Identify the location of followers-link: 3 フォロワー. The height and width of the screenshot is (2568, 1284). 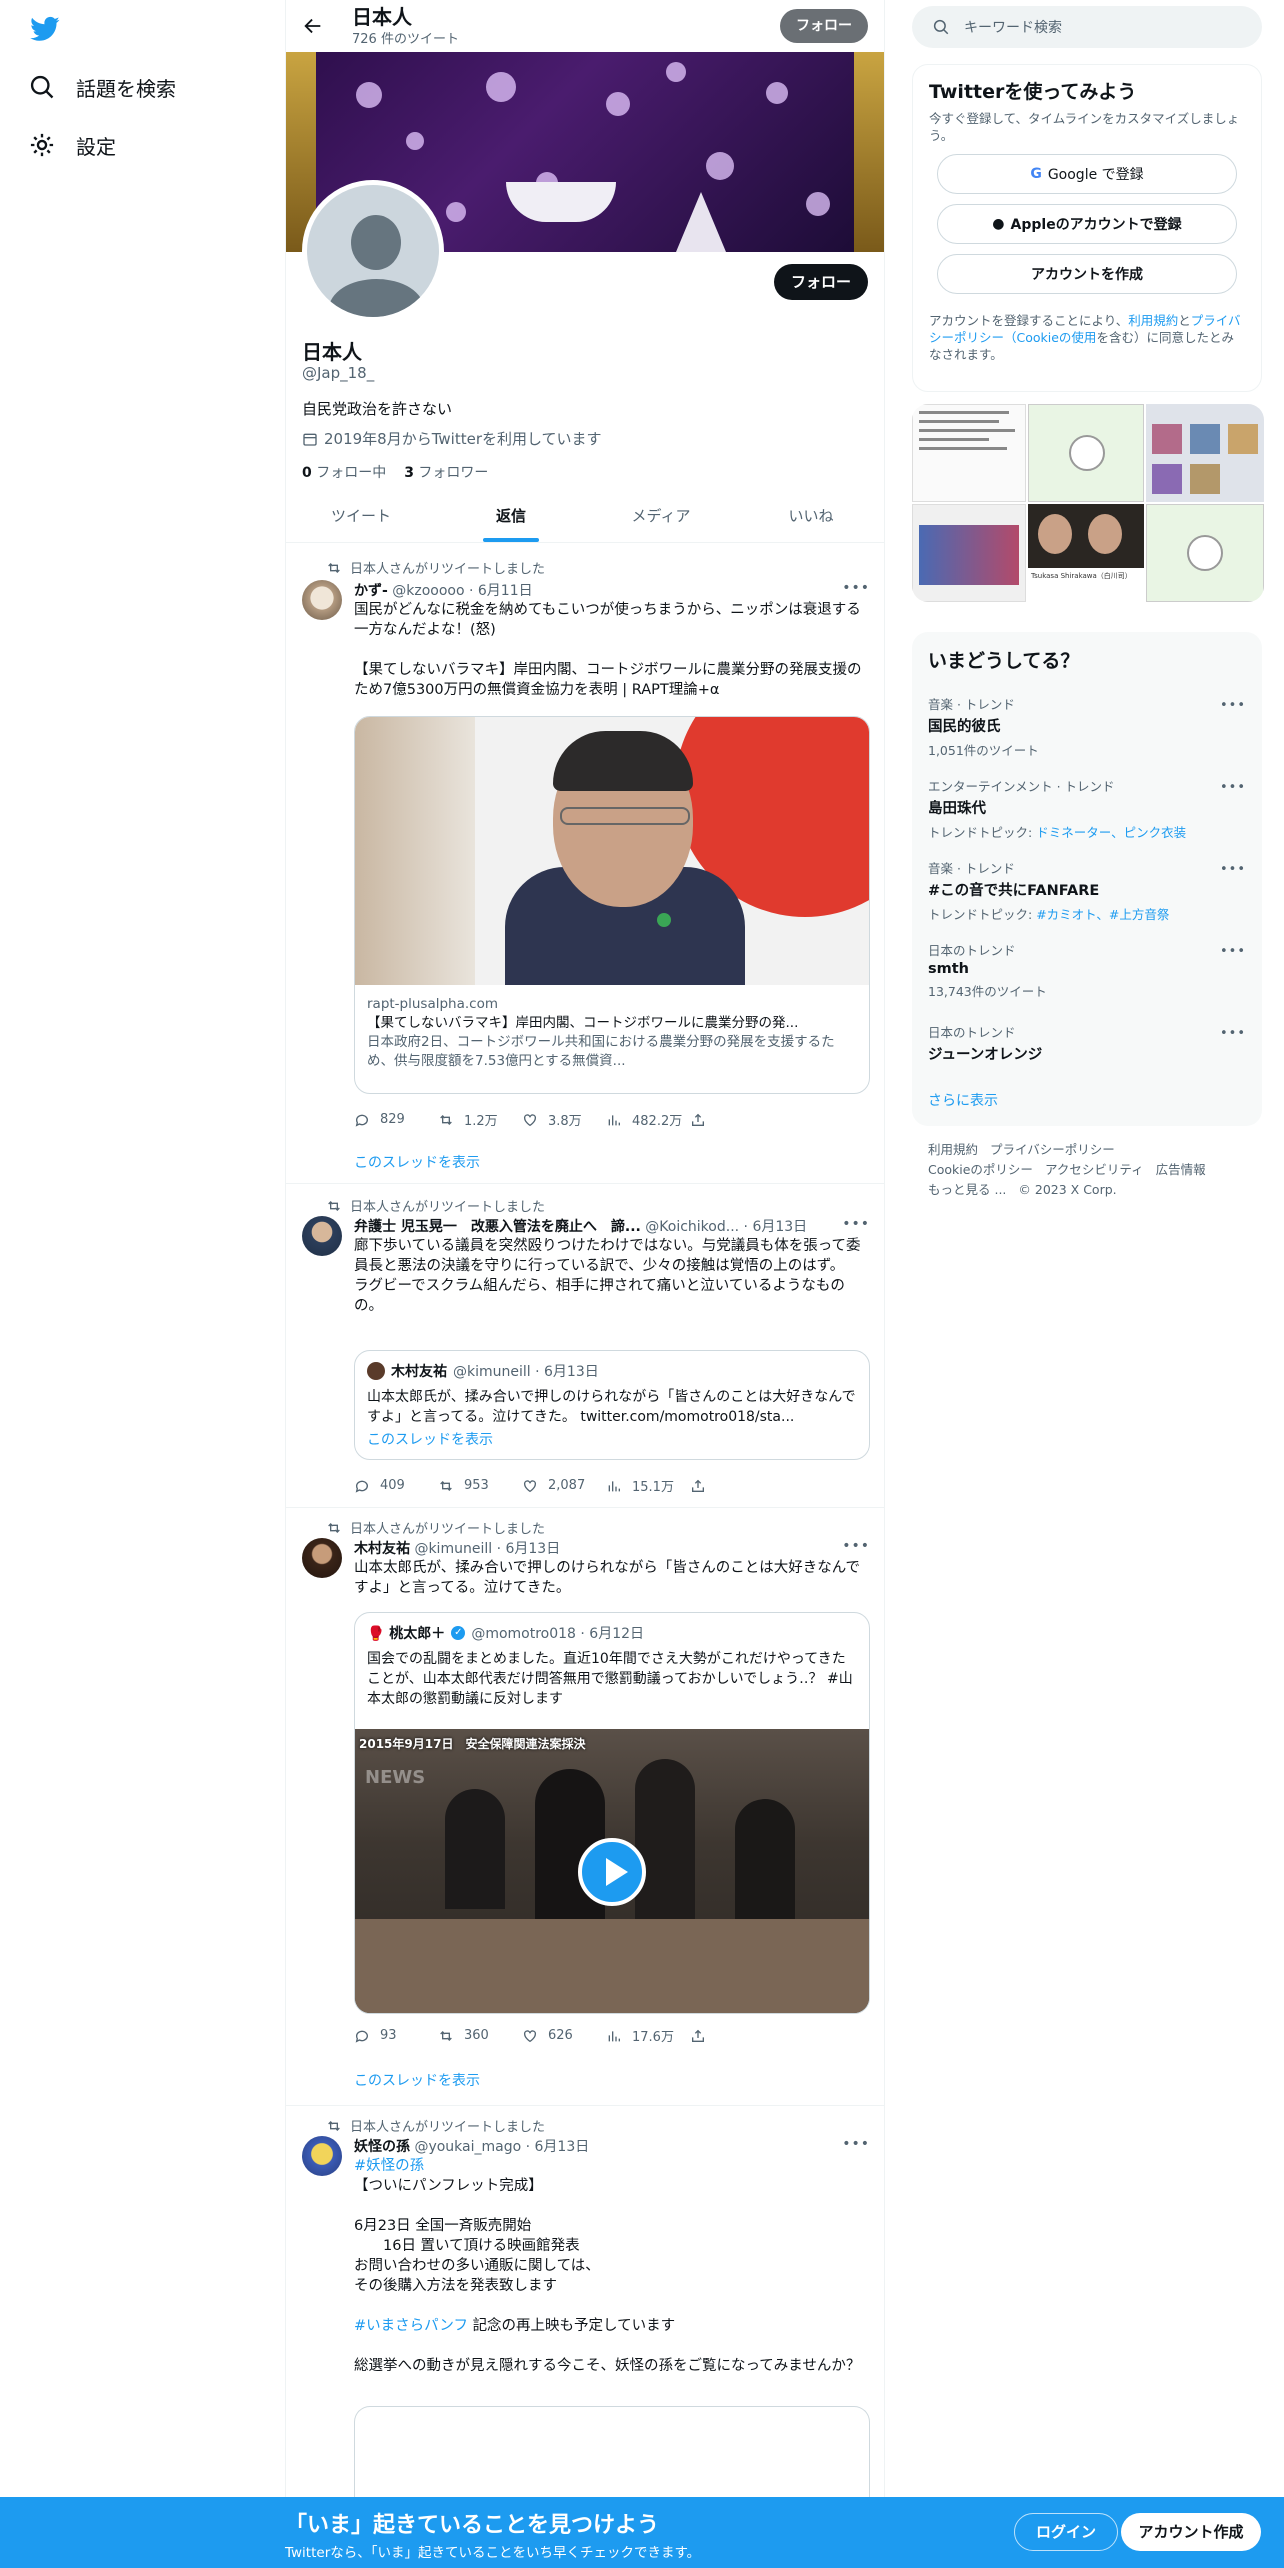
(446, 472).